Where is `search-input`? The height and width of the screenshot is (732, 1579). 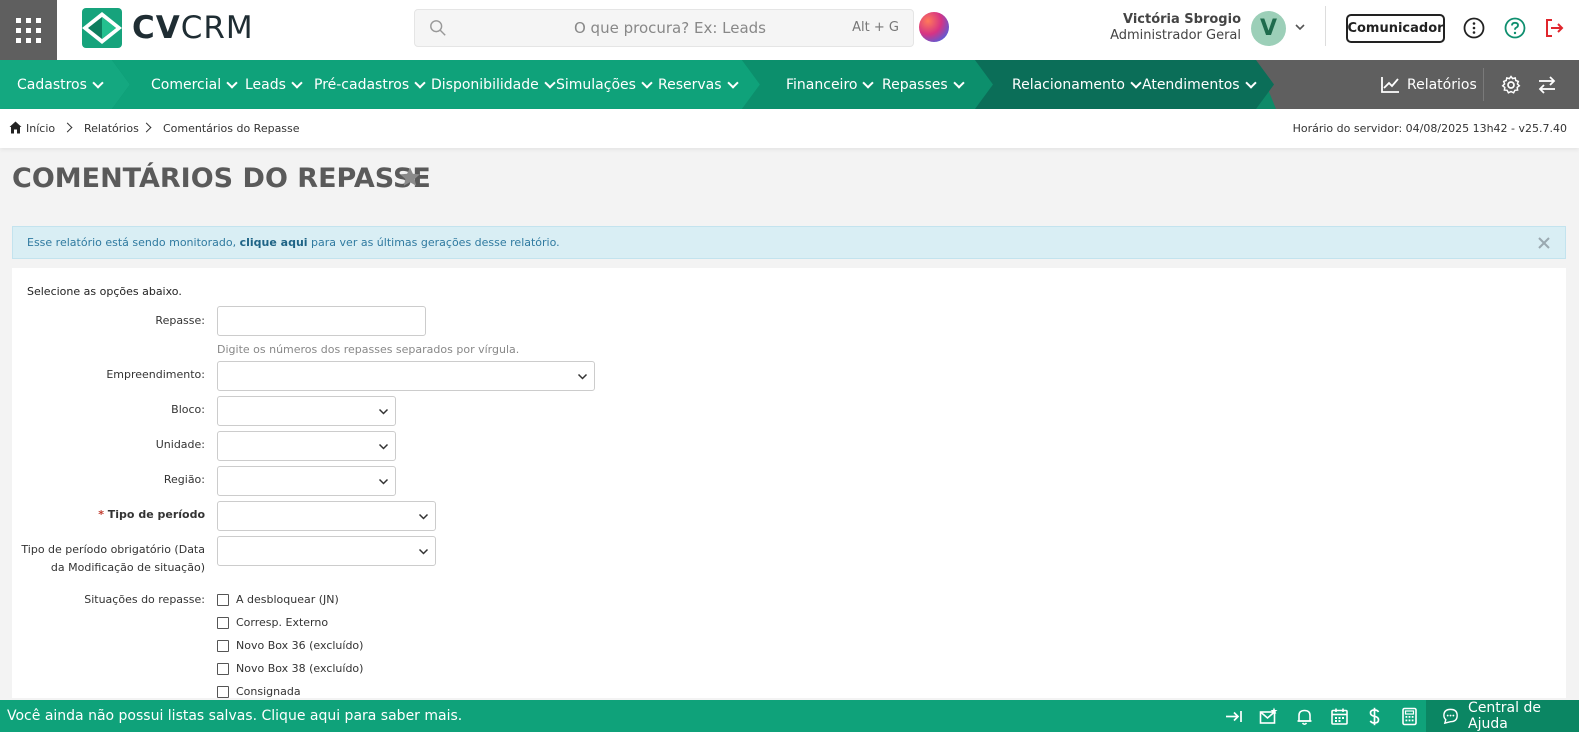 search-input is located at coordinates (640, 28).